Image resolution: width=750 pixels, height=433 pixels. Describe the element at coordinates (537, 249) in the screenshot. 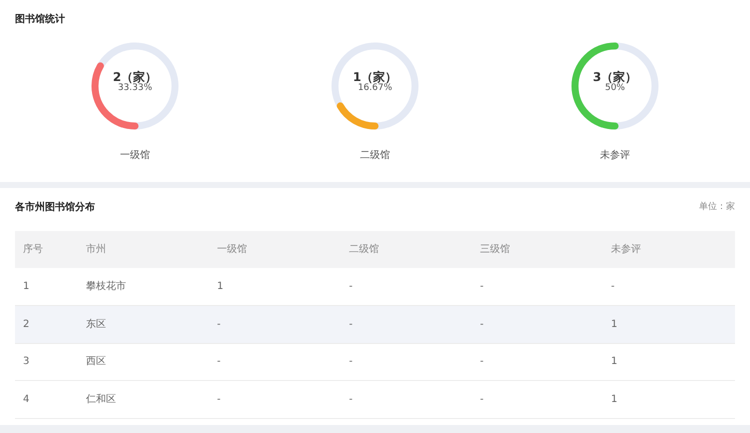

I see `column-header: 三级馆` at that location.